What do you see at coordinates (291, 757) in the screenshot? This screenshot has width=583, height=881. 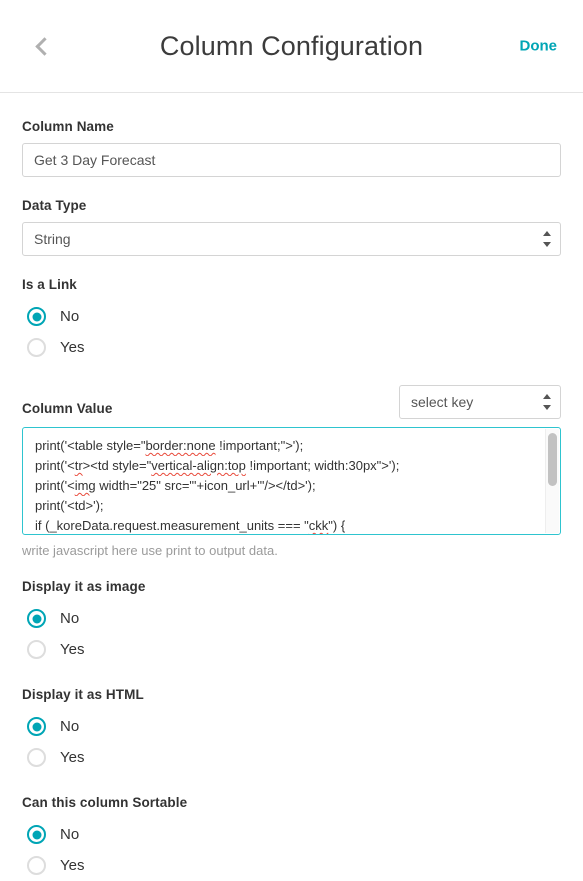 I see `display-as-html-option-yes: Yes` at bounding box center [291, 757].